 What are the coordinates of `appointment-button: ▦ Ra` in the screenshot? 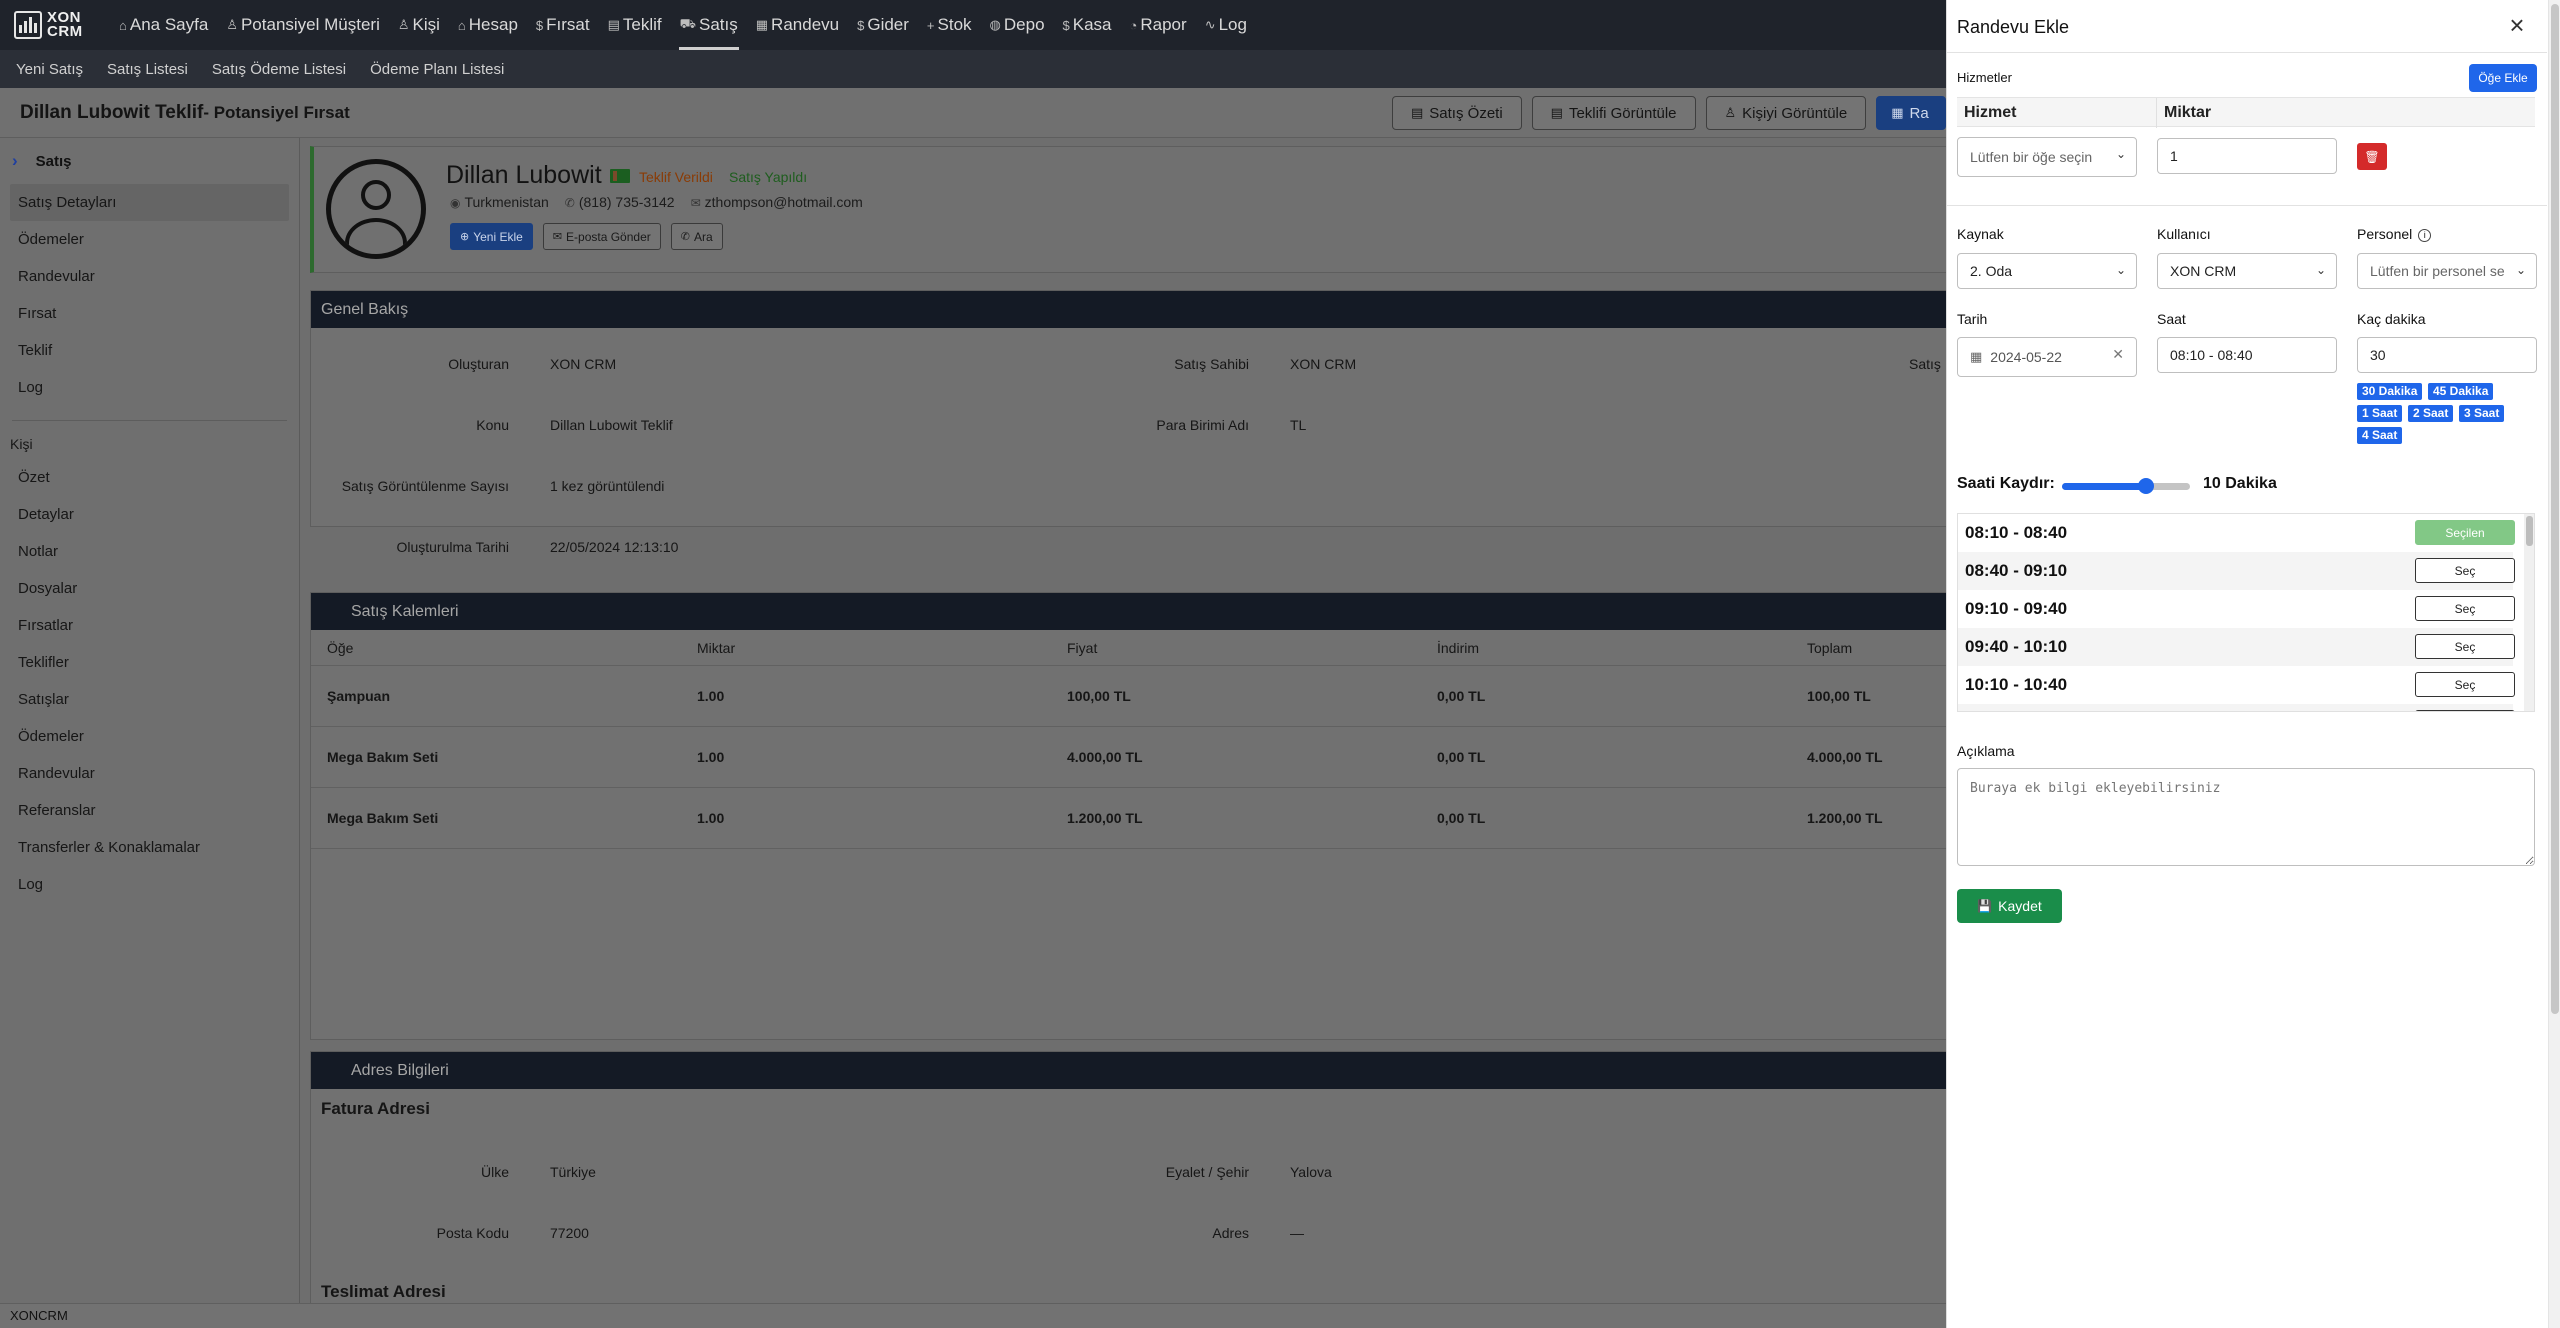 It's located at (1911, 113).